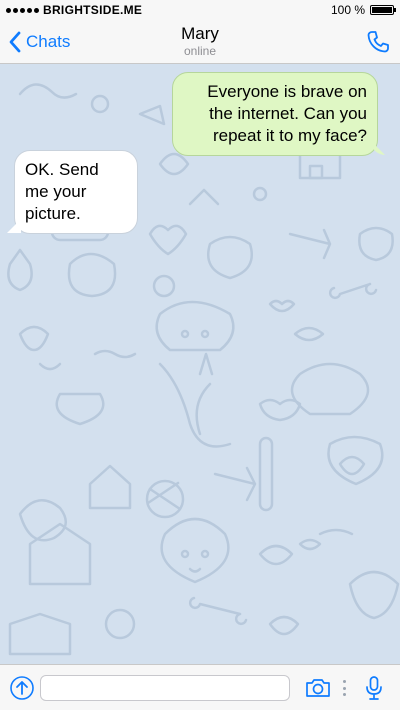 Image resolution: width=400 pixels, height=710 pixels. I want to click on carrier-name: BRIGHTSIDE.ME, so click(93, 10).